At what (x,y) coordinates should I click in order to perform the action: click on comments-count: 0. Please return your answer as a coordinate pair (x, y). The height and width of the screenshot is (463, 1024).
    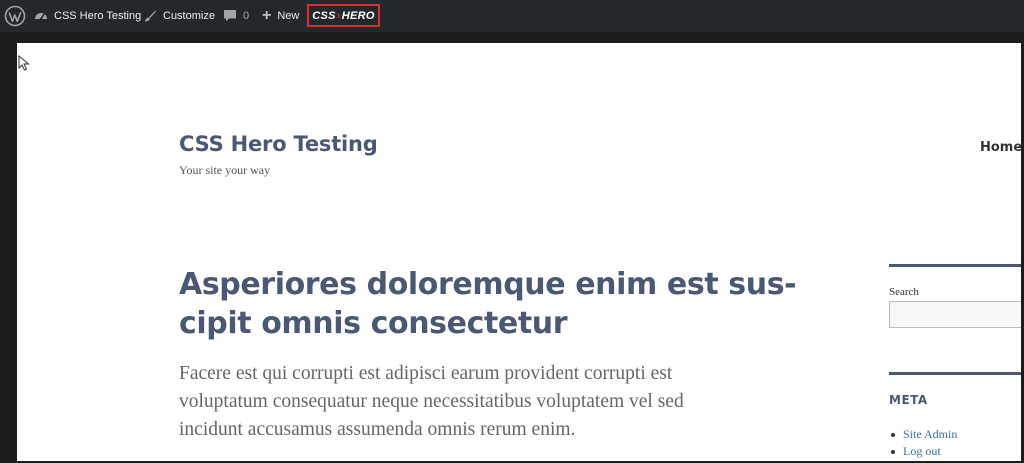
    Looking at the image, I should click on (246, 16).